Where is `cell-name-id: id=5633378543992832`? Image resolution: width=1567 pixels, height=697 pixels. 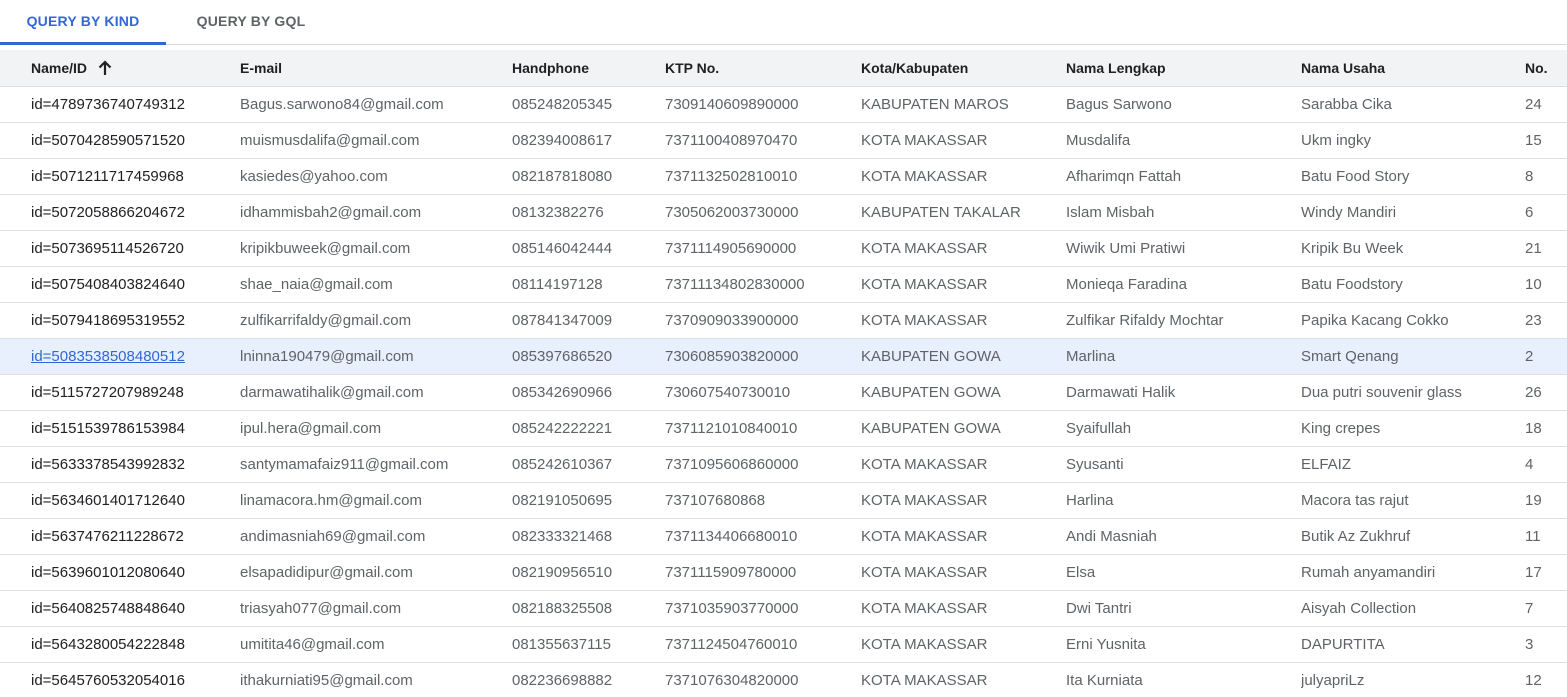
cell-name-id: id=5633378543992832 is located at coordinates (131, 465).